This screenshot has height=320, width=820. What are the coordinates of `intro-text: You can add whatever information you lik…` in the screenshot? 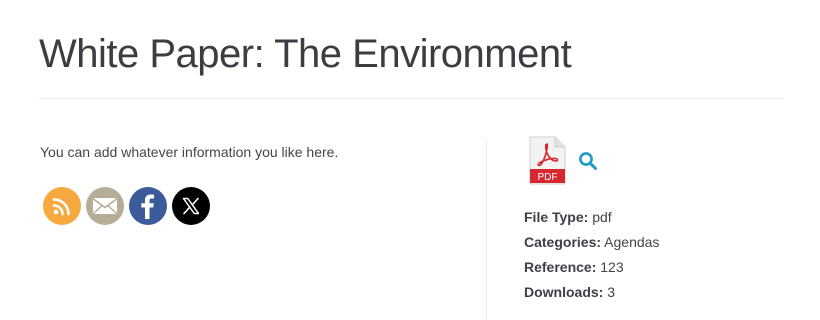 It's located at (189, 152).